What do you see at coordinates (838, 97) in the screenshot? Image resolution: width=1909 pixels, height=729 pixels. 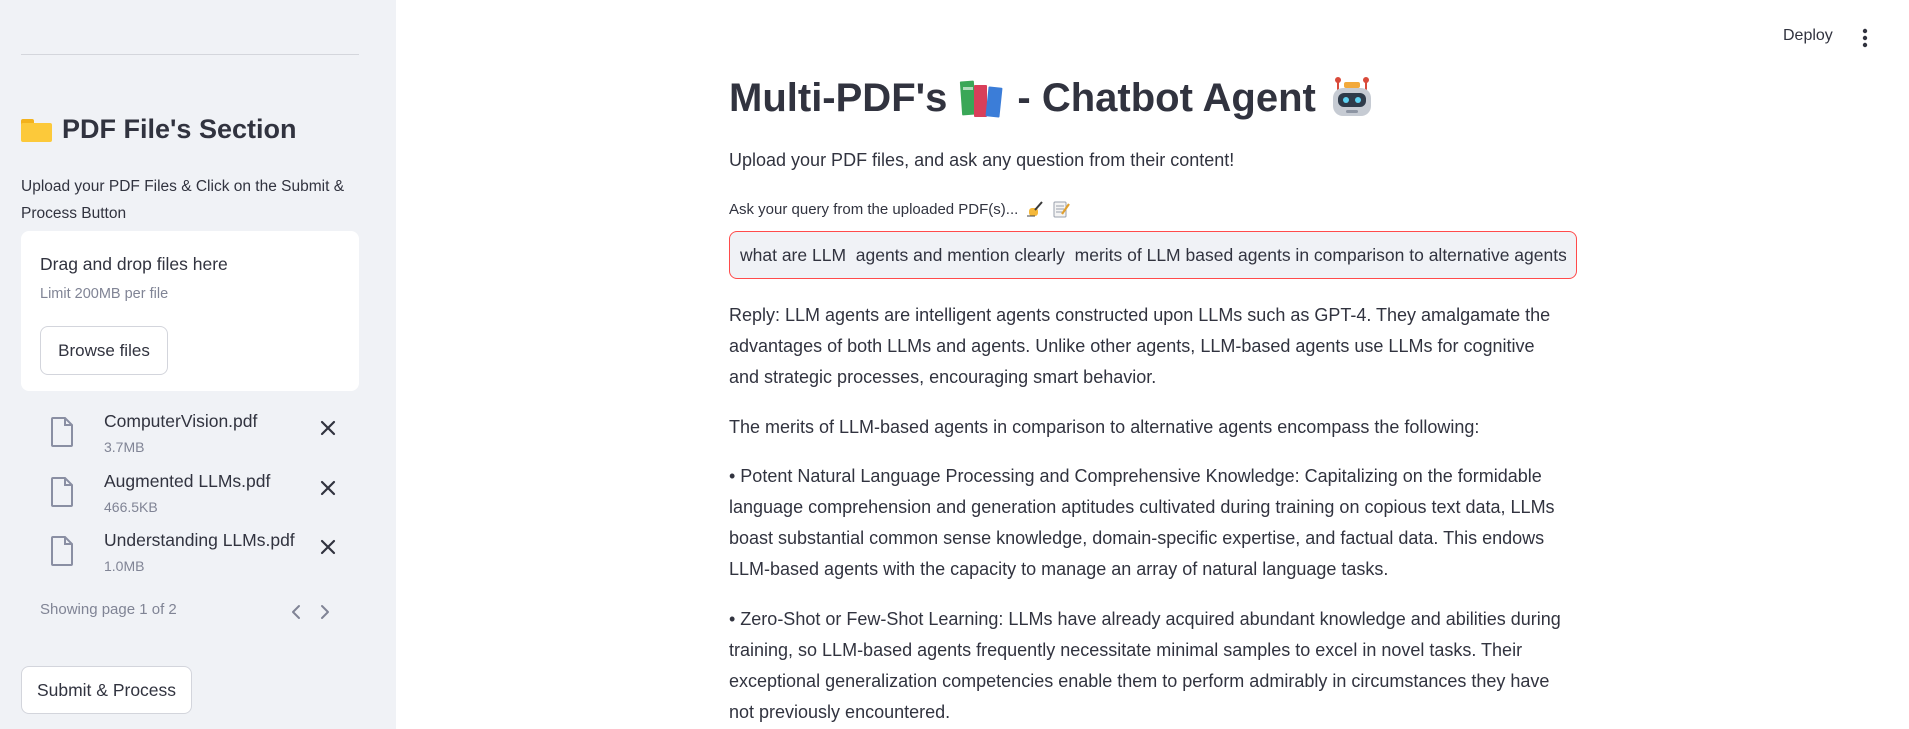 I see `page-title-text: Multi-PDF's` at bounding box center [838, 97].